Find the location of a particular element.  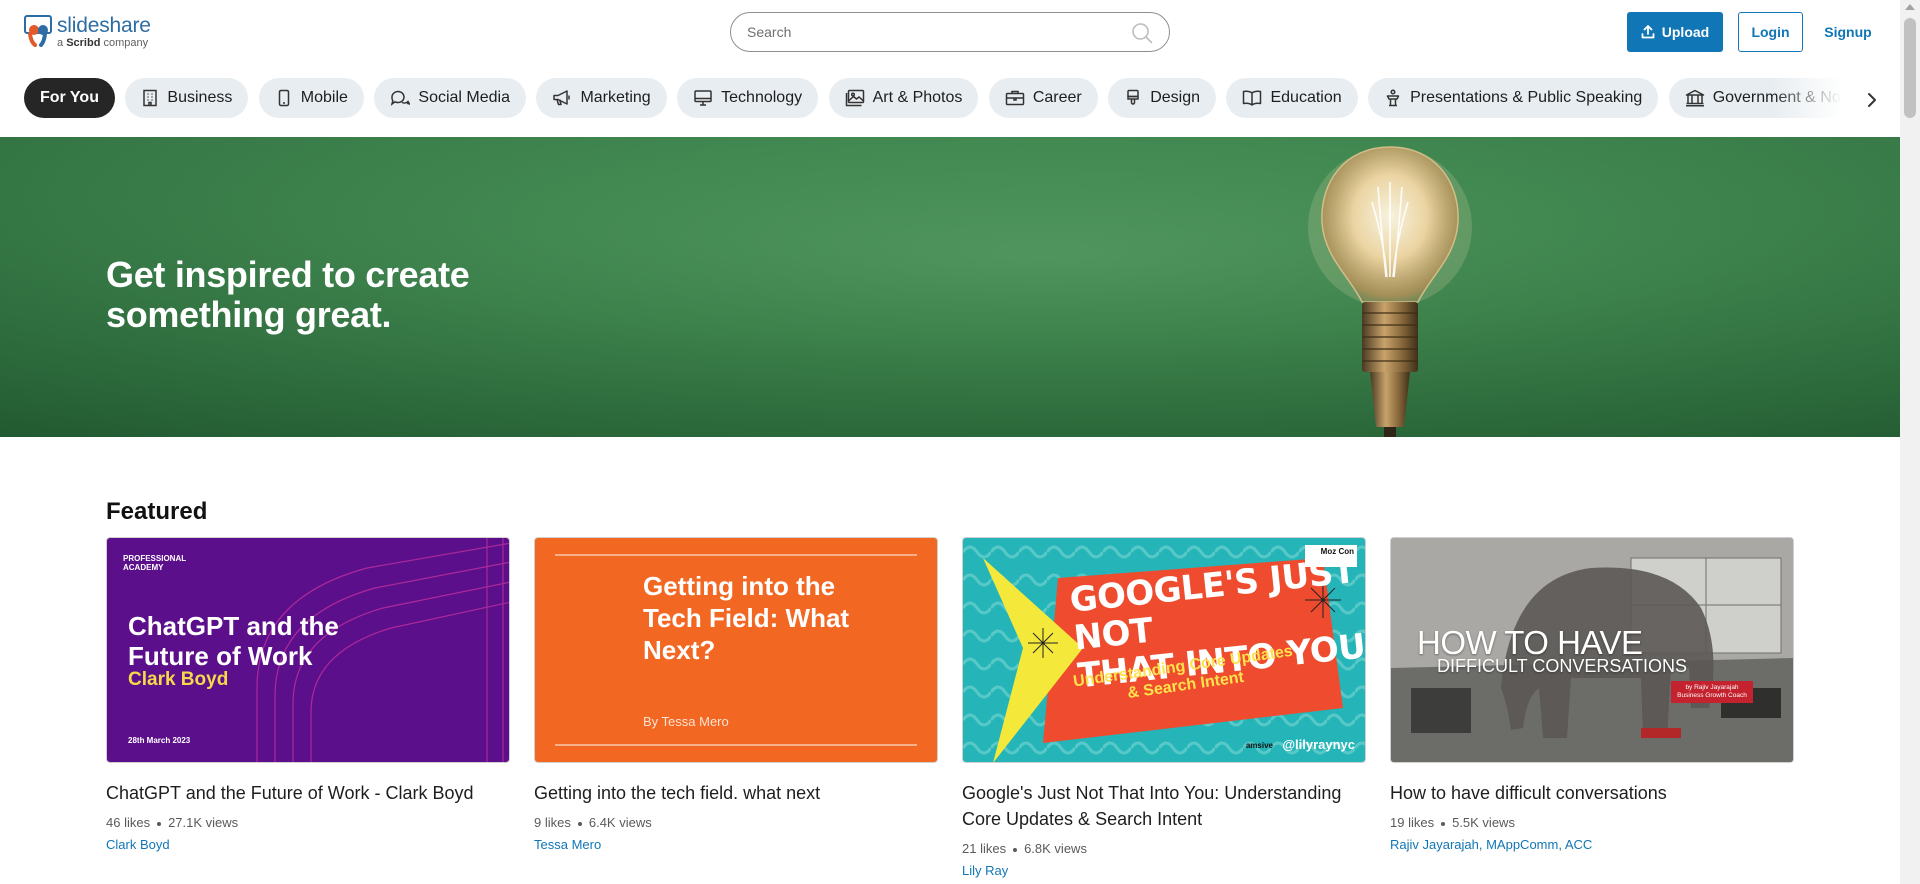

card-title: How to have difficult conversations is located at coordinates (1592, 793).